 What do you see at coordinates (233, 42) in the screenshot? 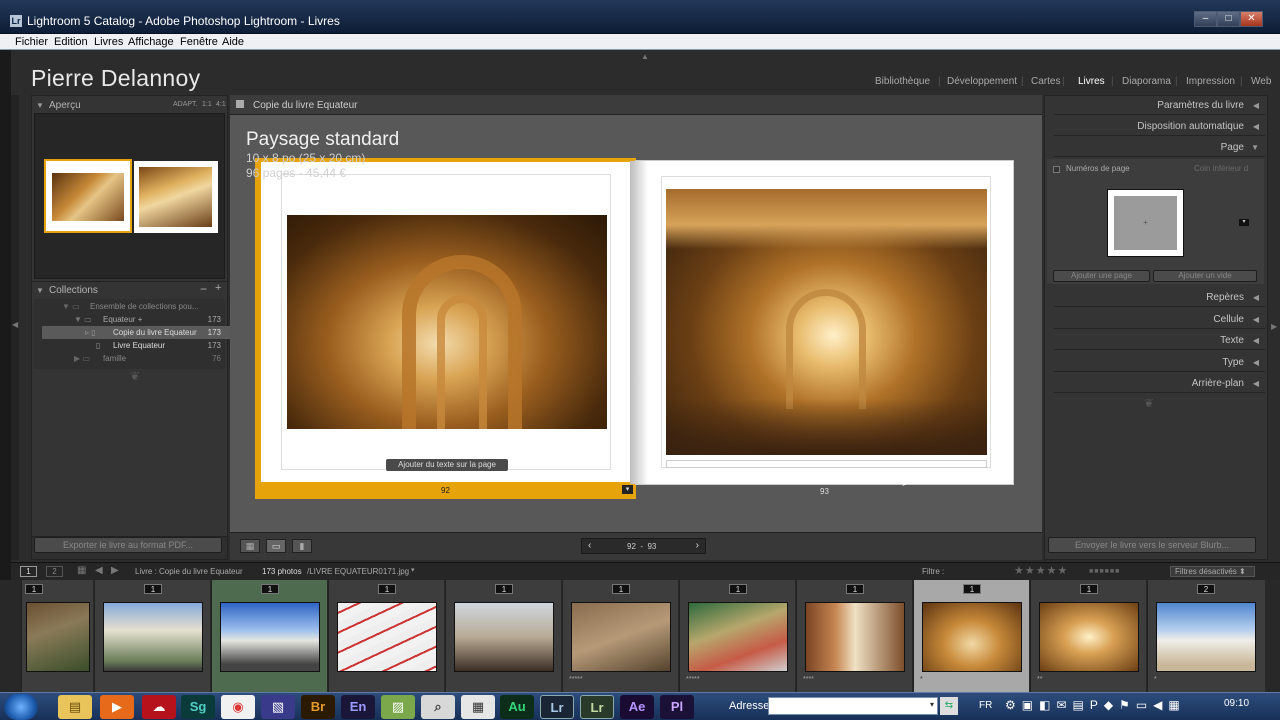
I see `menu-aide: Aide` at bounding box center [233, 42].